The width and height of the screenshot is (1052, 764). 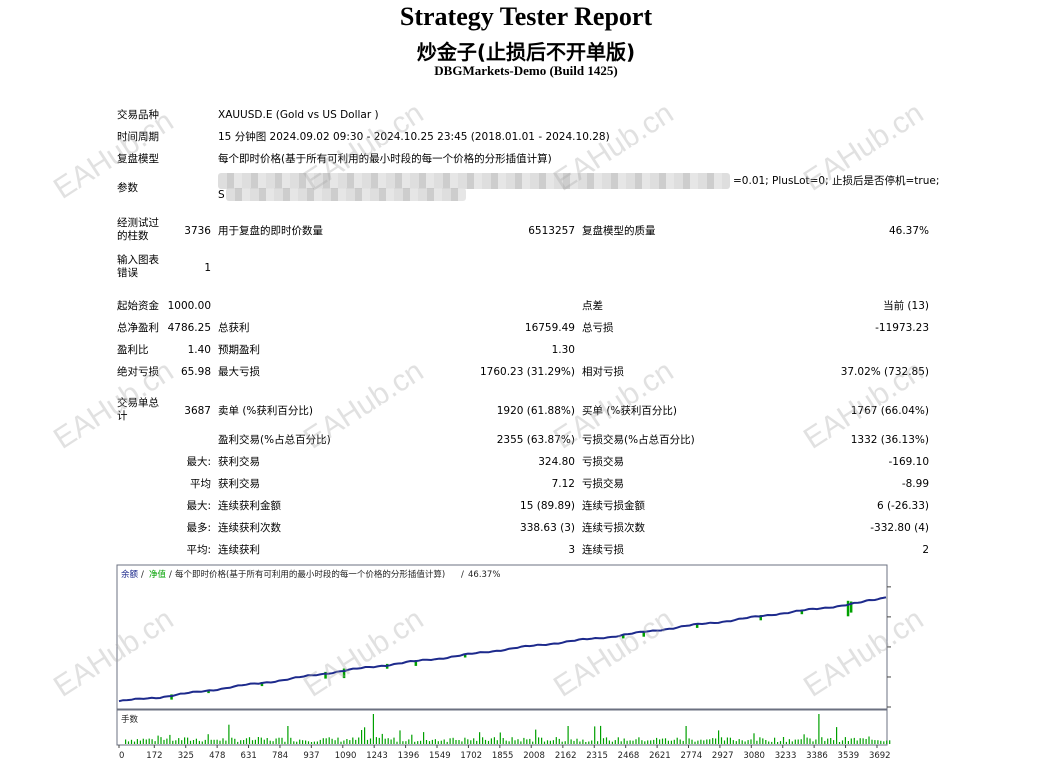 I want to click on avg-consec-losses-label: 连续亏损, so click(x=603, y=550).